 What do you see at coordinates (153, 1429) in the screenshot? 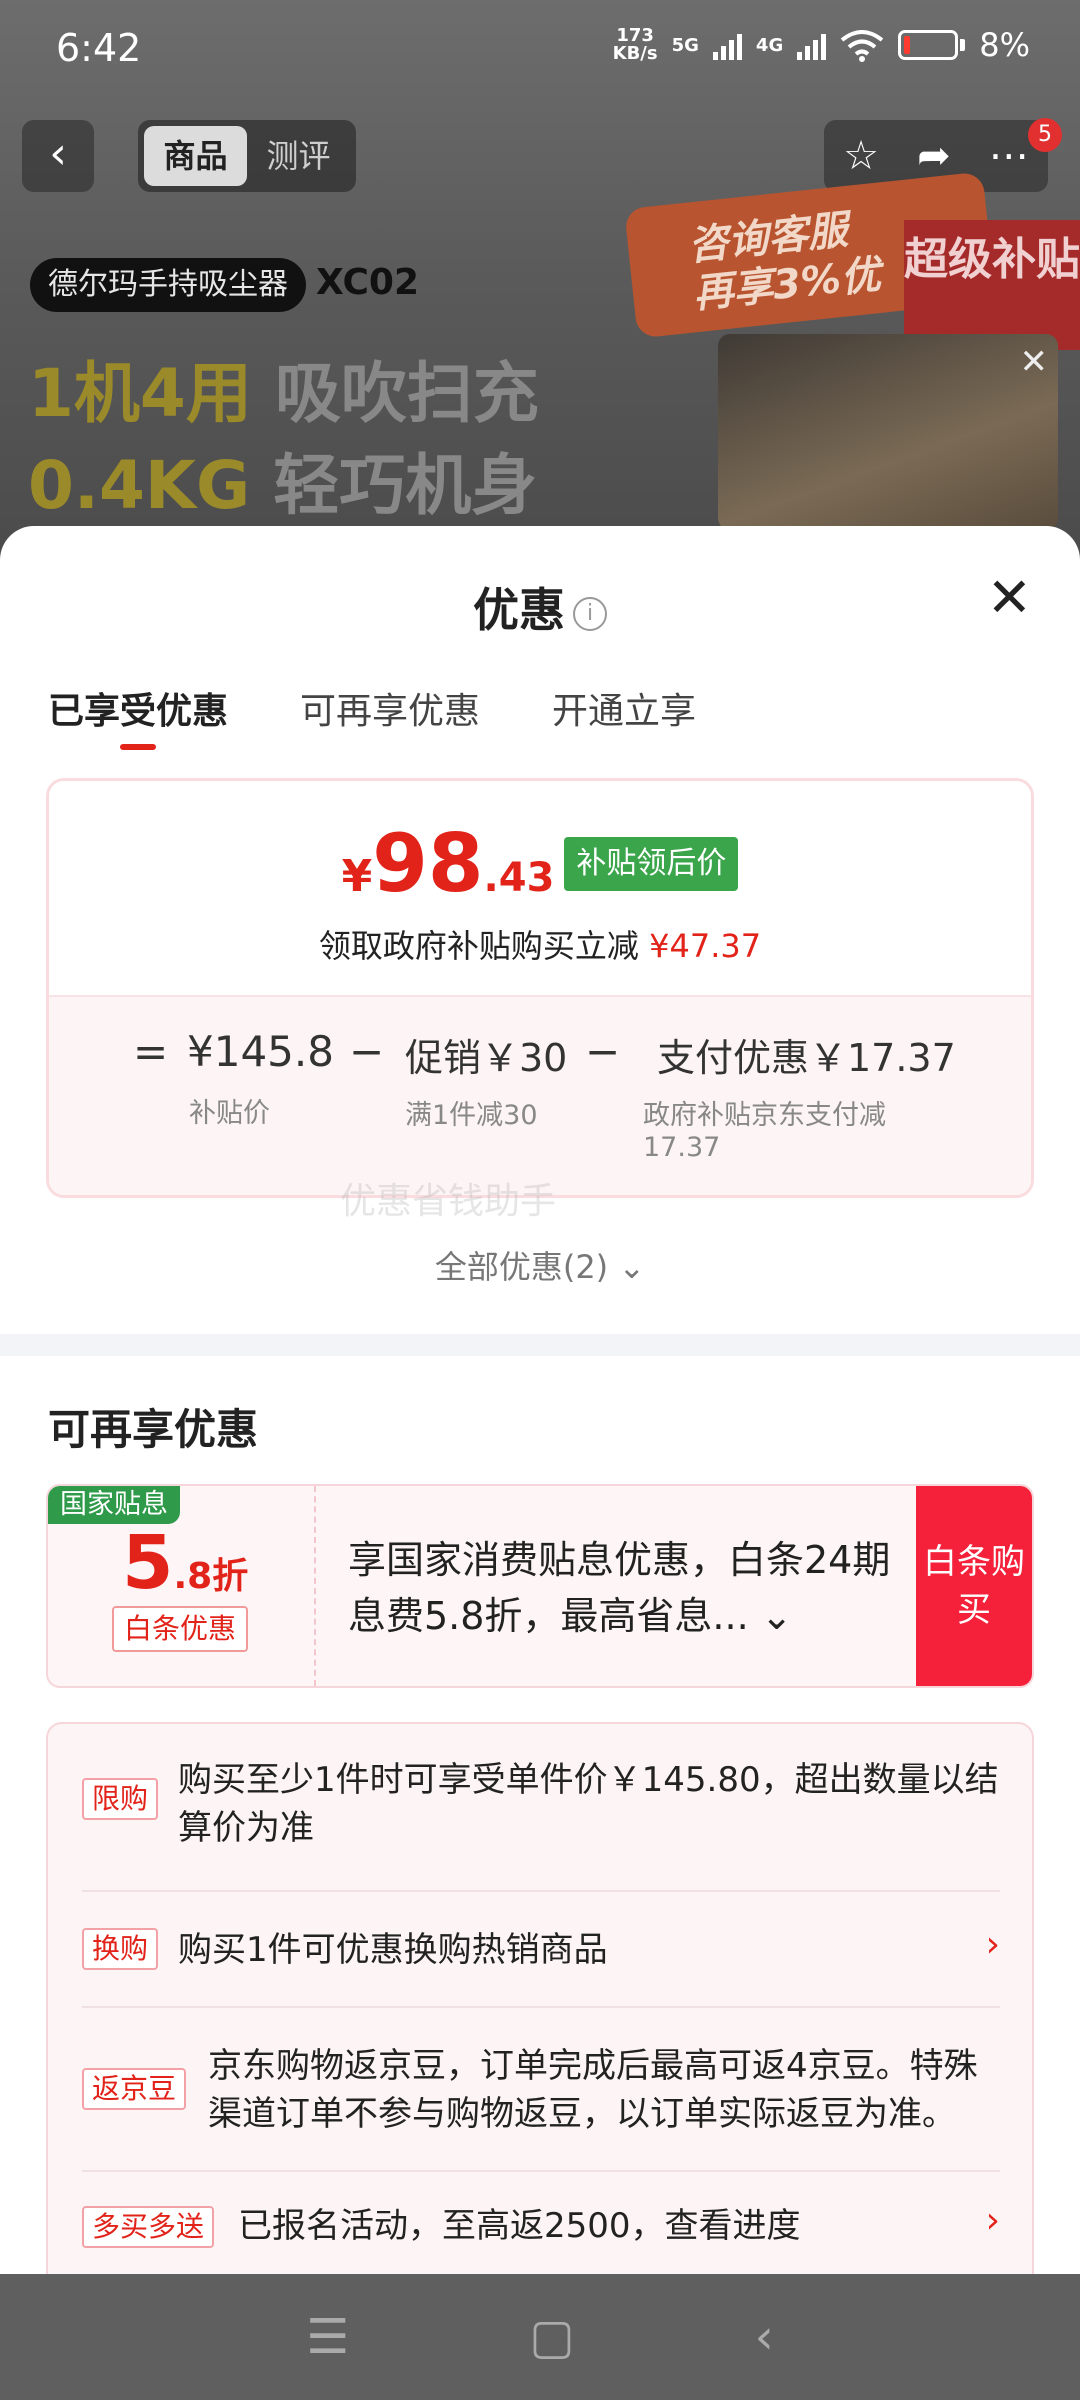
I see `section-title: 可再享优惠` at bounding box center [153, 1429].